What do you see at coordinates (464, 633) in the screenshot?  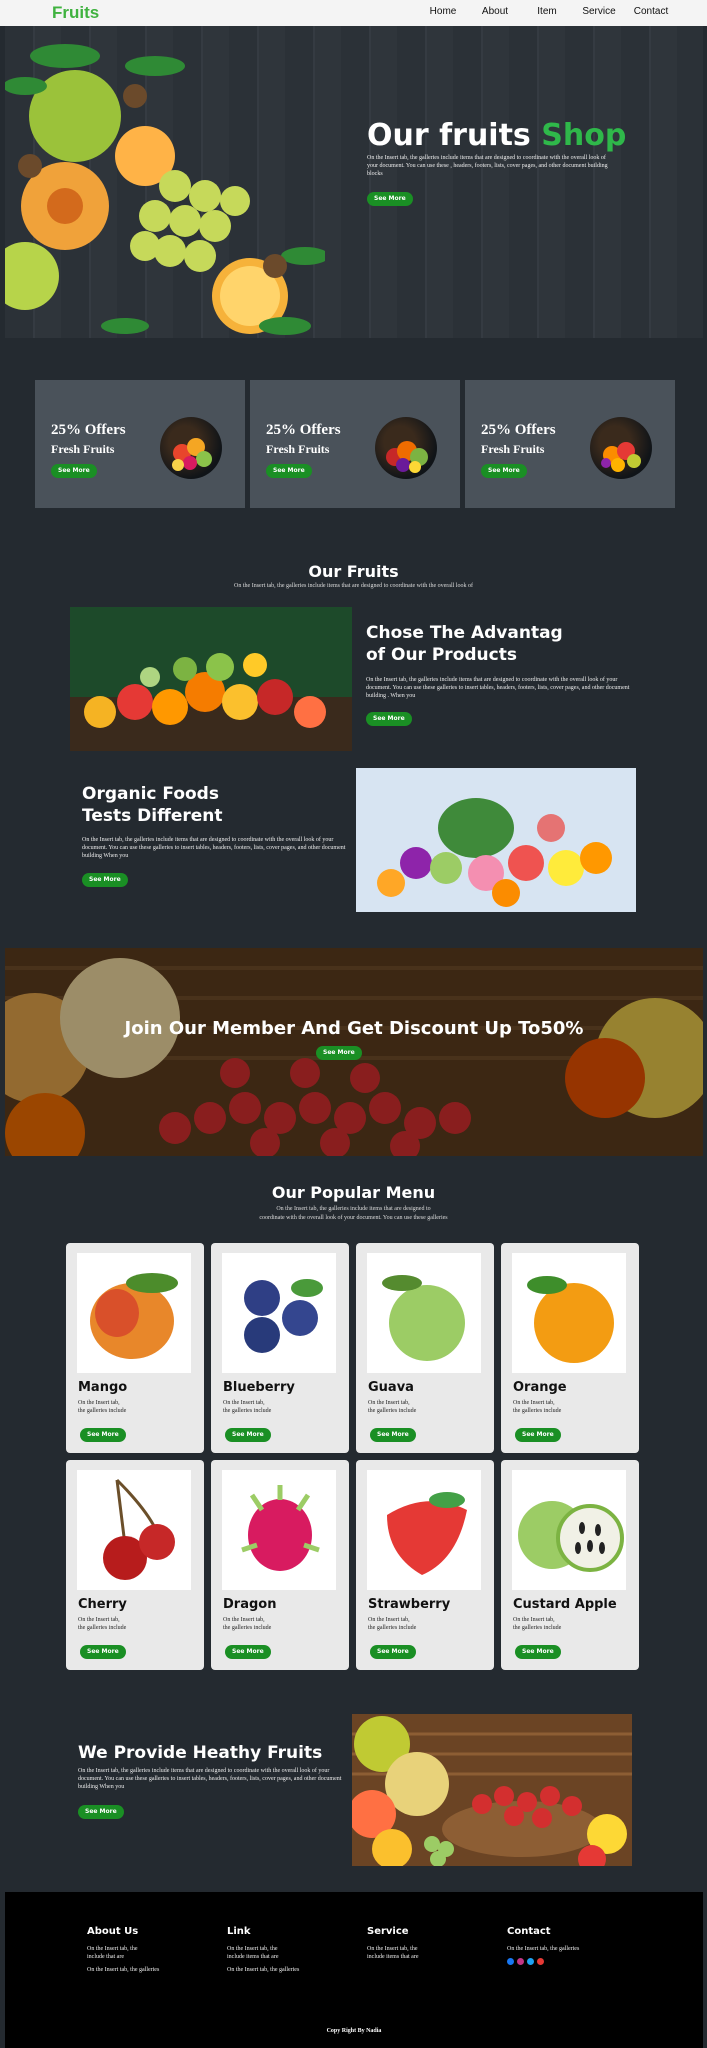 I see `feature1-heading-line1: Chose The Advantag` at bounding box center [464, 633].